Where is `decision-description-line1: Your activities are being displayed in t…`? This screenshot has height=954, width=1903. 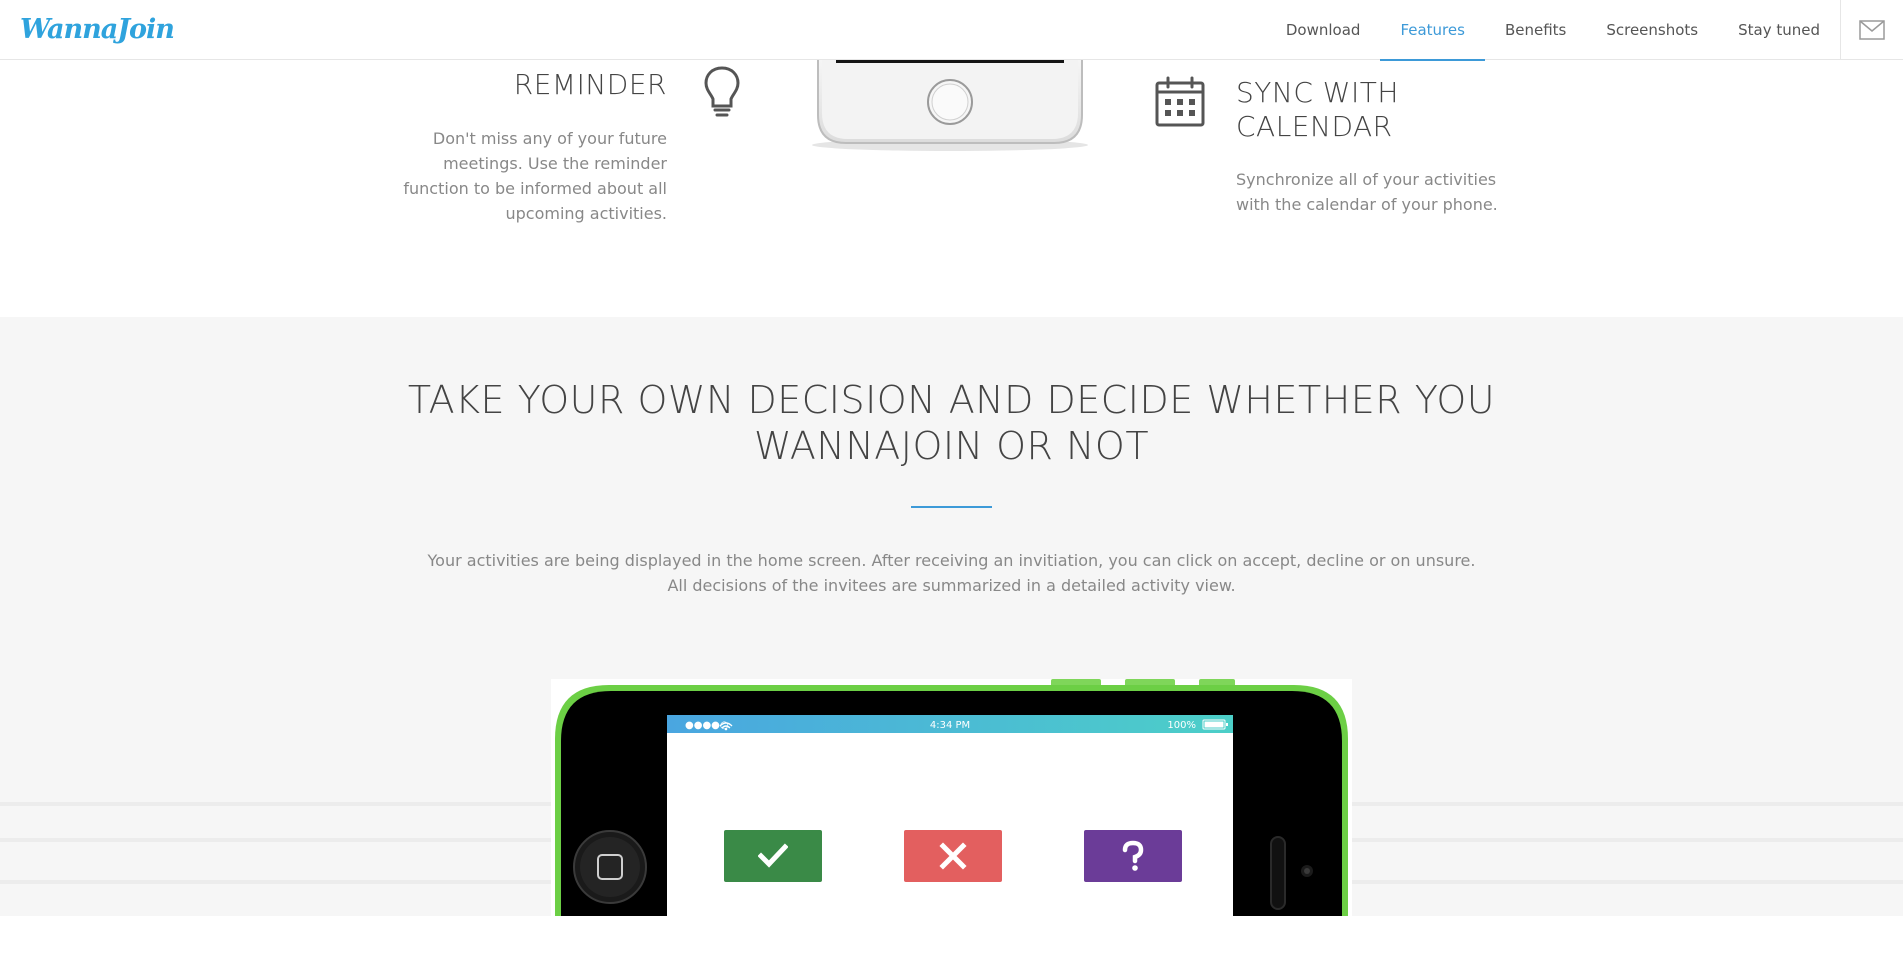
decision-description-line1: Your activities are being displayed in t… is located at coordinates (951, 560).